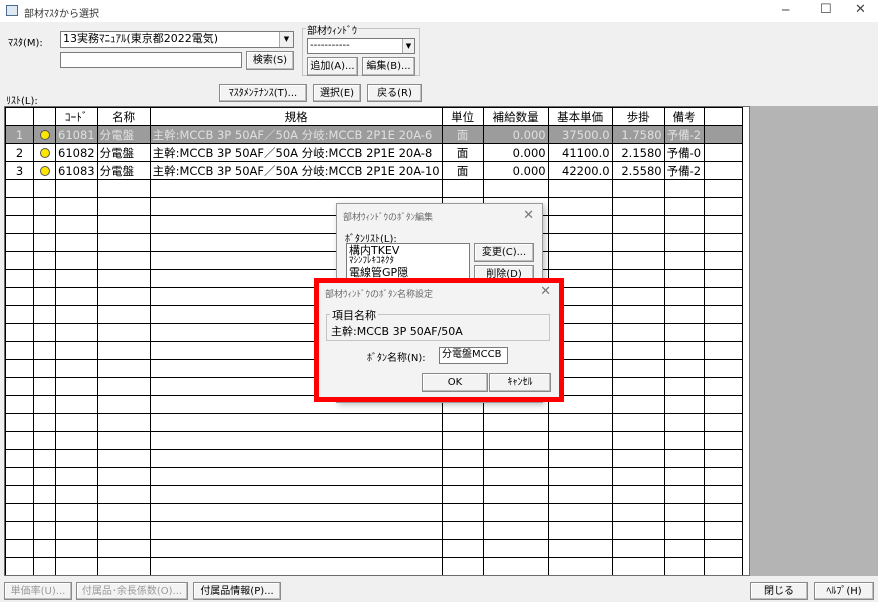 The width and height of the screenshot is (878, 602). I want to click on search-input, so click(151, 60).